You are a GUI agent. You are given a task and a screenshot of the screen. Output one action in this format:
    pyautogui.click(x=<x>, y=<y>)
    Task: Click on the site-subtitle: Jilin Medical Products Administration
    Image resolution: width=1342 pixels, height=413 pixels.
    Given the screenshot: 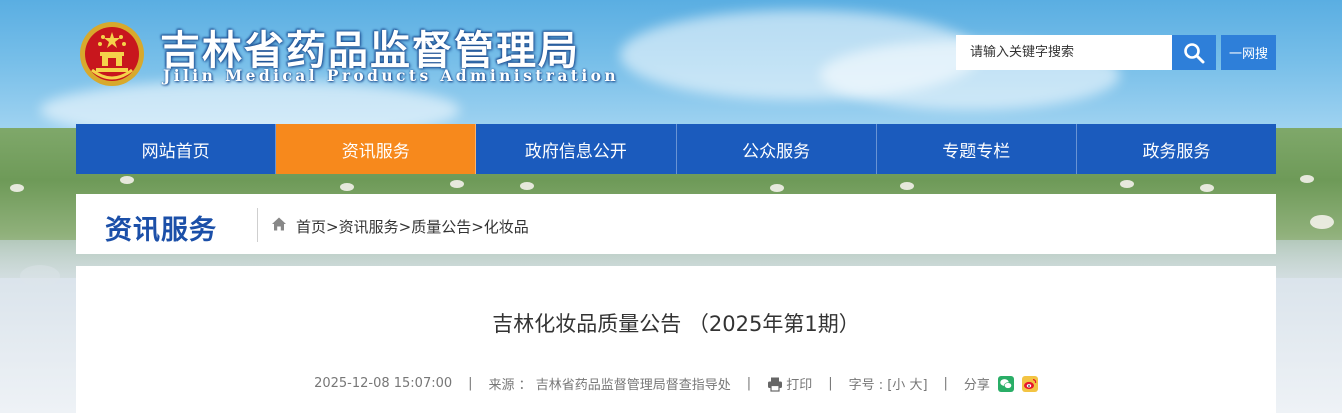 What is the action you would take?
    pyautogui.click(x=391, y=75)
    